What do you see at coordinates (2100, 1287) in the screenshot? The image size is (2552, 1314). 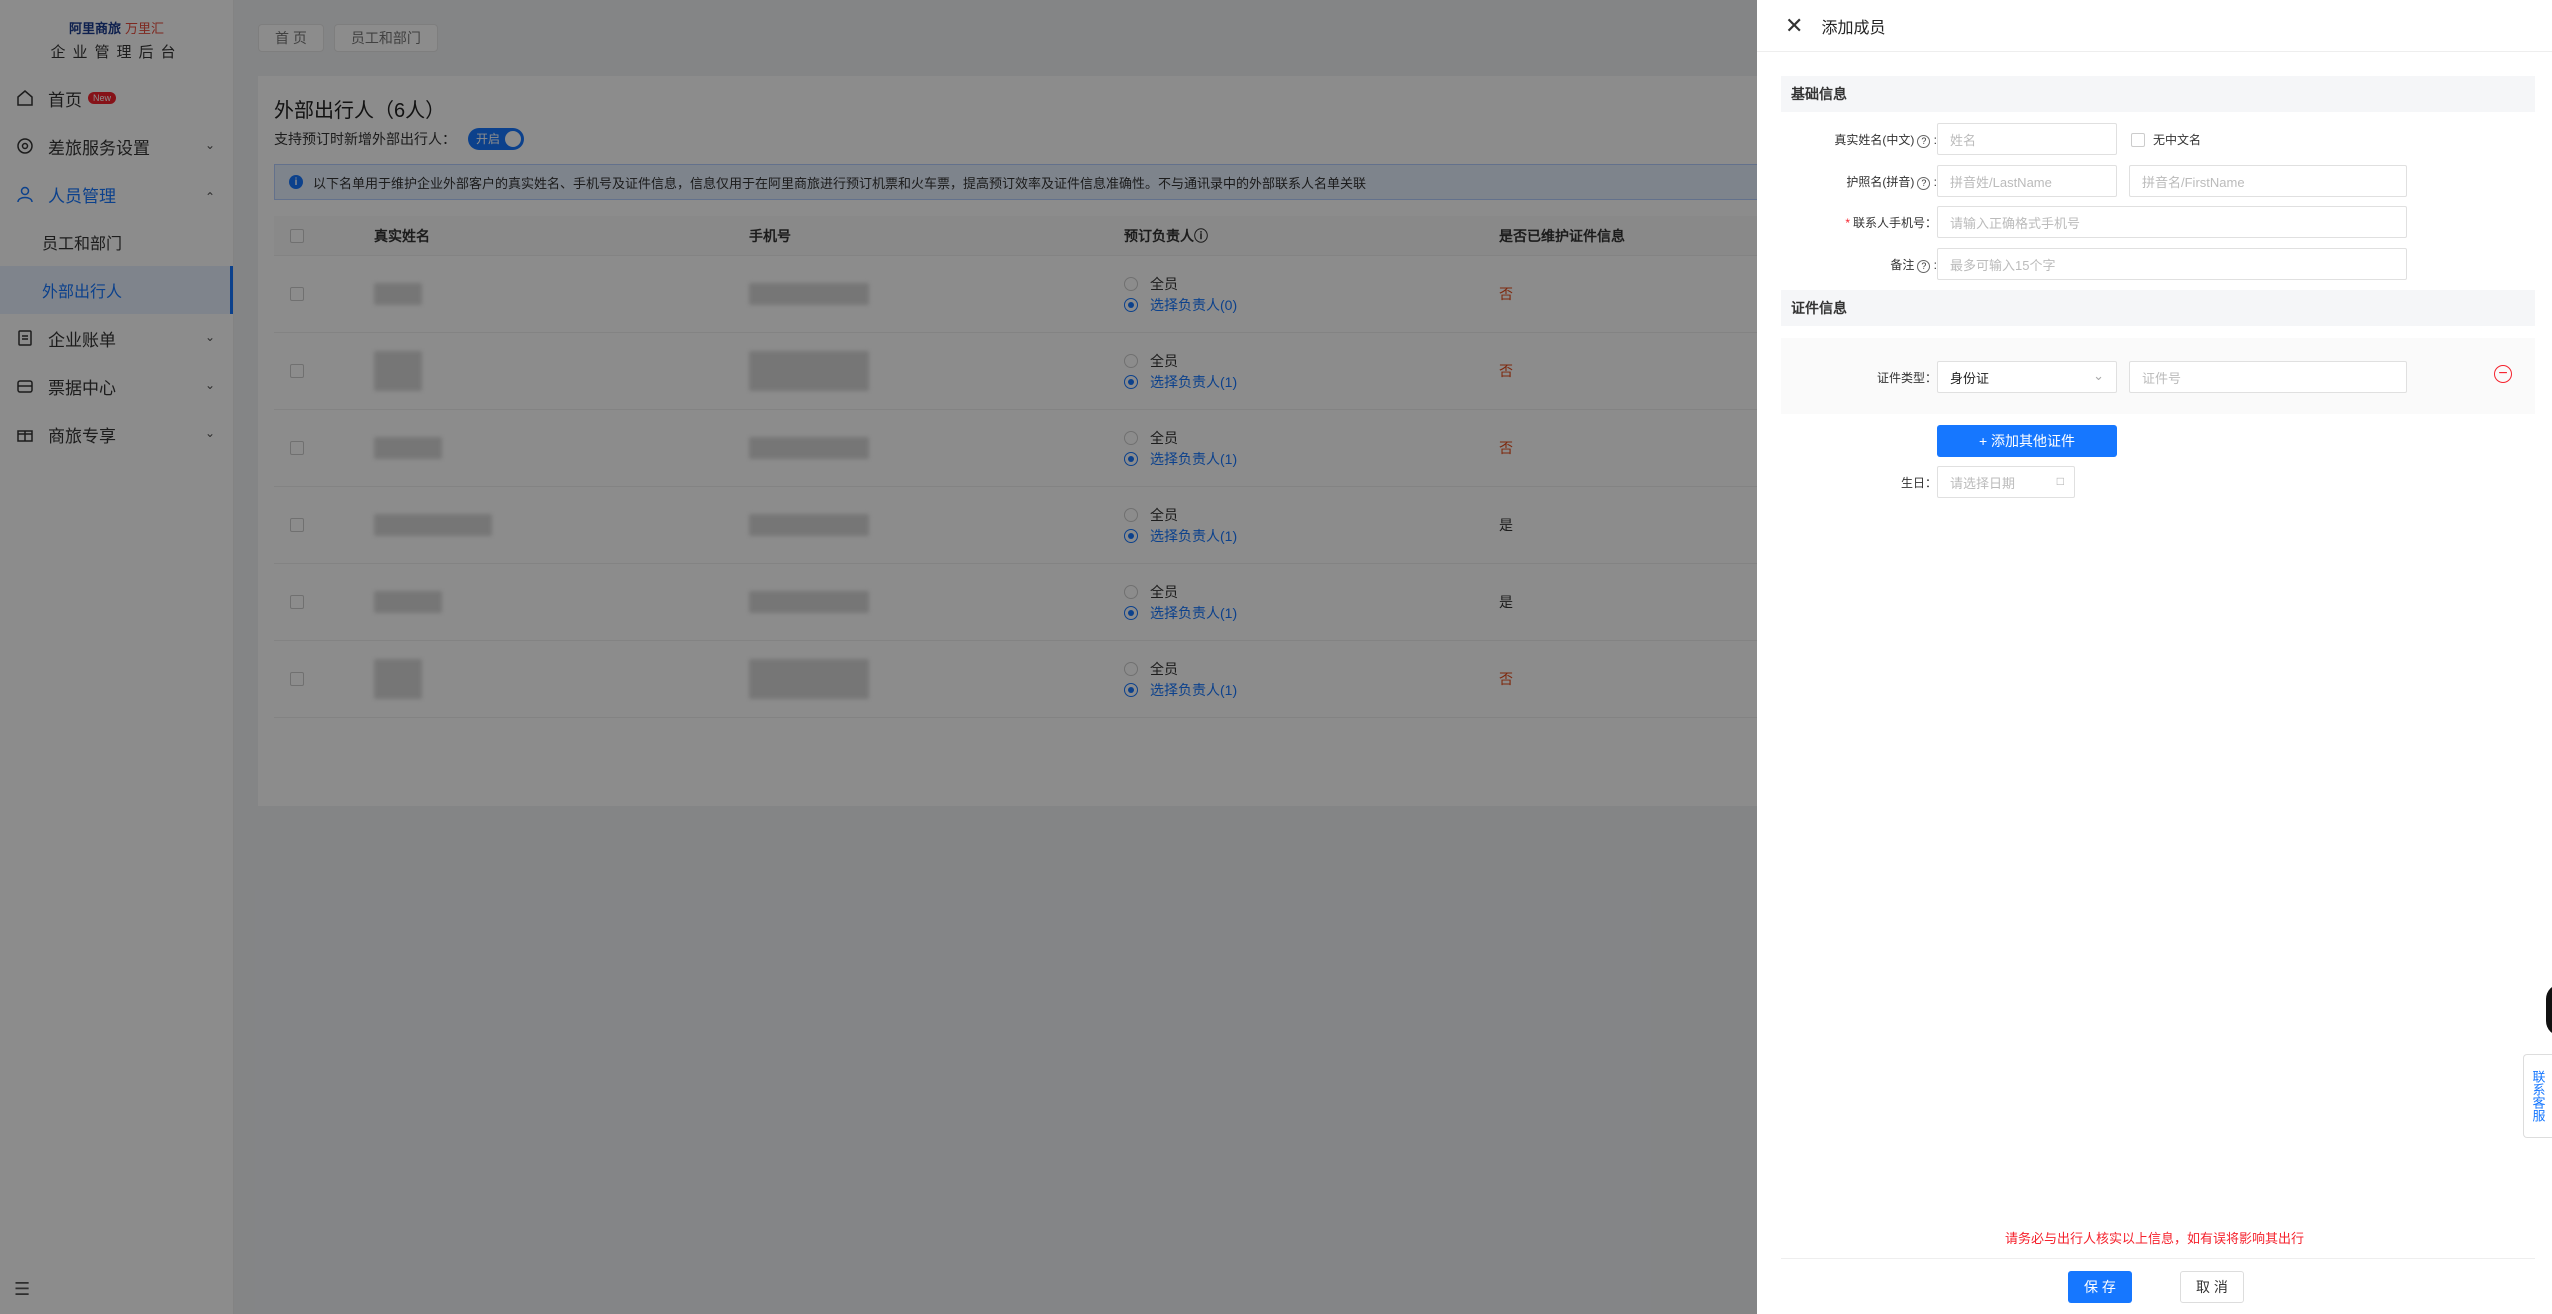 I see `save-button: 保 存` at bounding box center [2100, 1287].